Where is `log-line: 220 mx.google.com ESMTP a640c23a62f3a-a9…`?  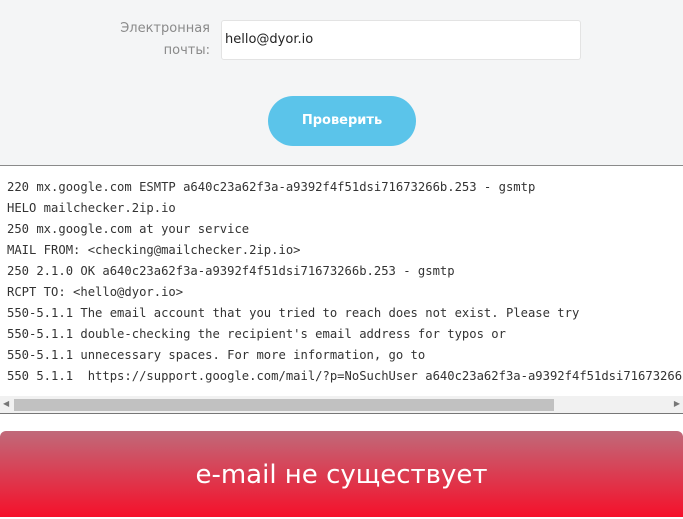
log-line: 220 mx.google.com ESMTP a640c23a62f3a-a9… is located at coordinates (271, 187).